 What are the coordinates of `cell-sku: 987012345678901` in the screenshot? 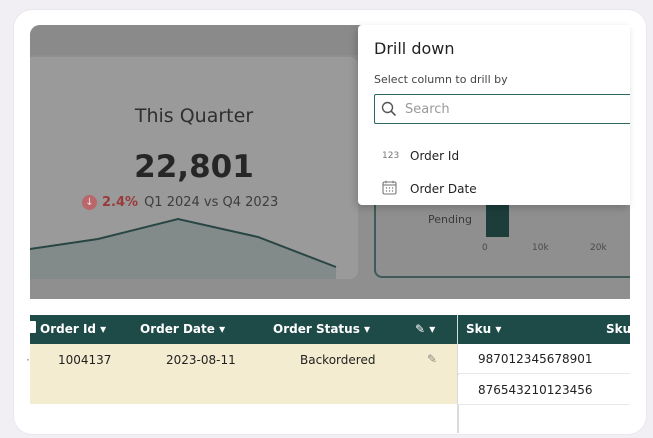 It's located at (535, 359).